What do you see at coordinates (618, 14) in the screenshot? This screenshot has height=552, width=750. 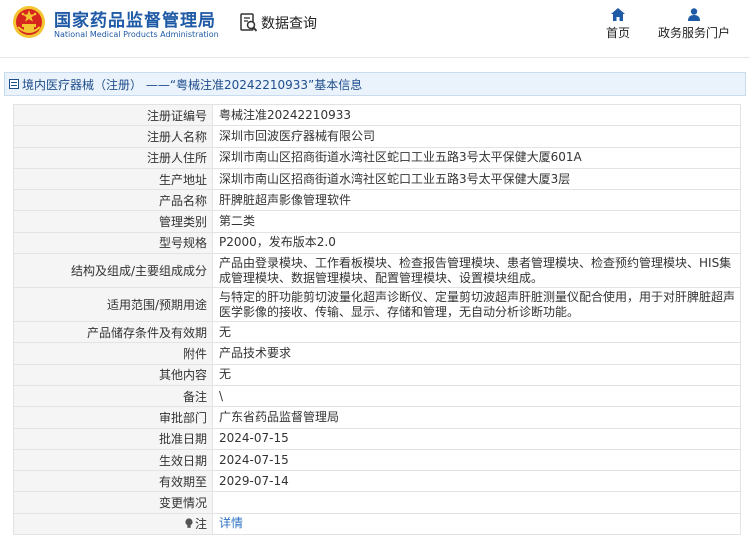 I see `home-icon` at bounding box center [618, 14].